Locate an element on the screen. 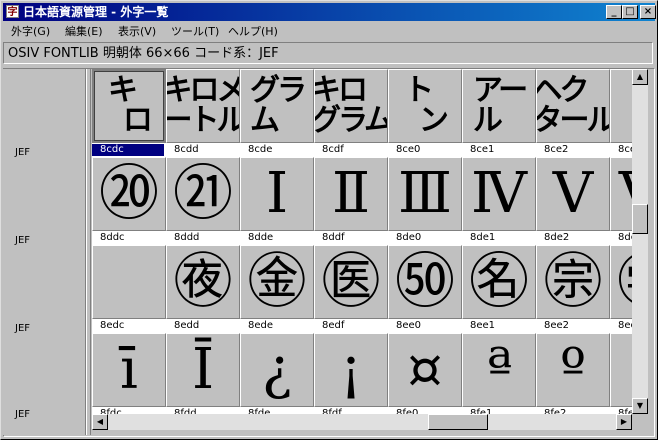  glyph-tile: Ⅴ is located at coordinates (573, 194).